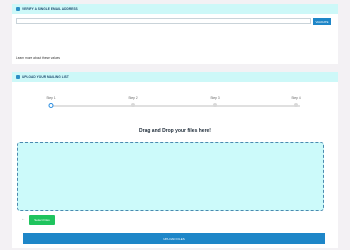  I want to click on progress-track, so click(175, 106).